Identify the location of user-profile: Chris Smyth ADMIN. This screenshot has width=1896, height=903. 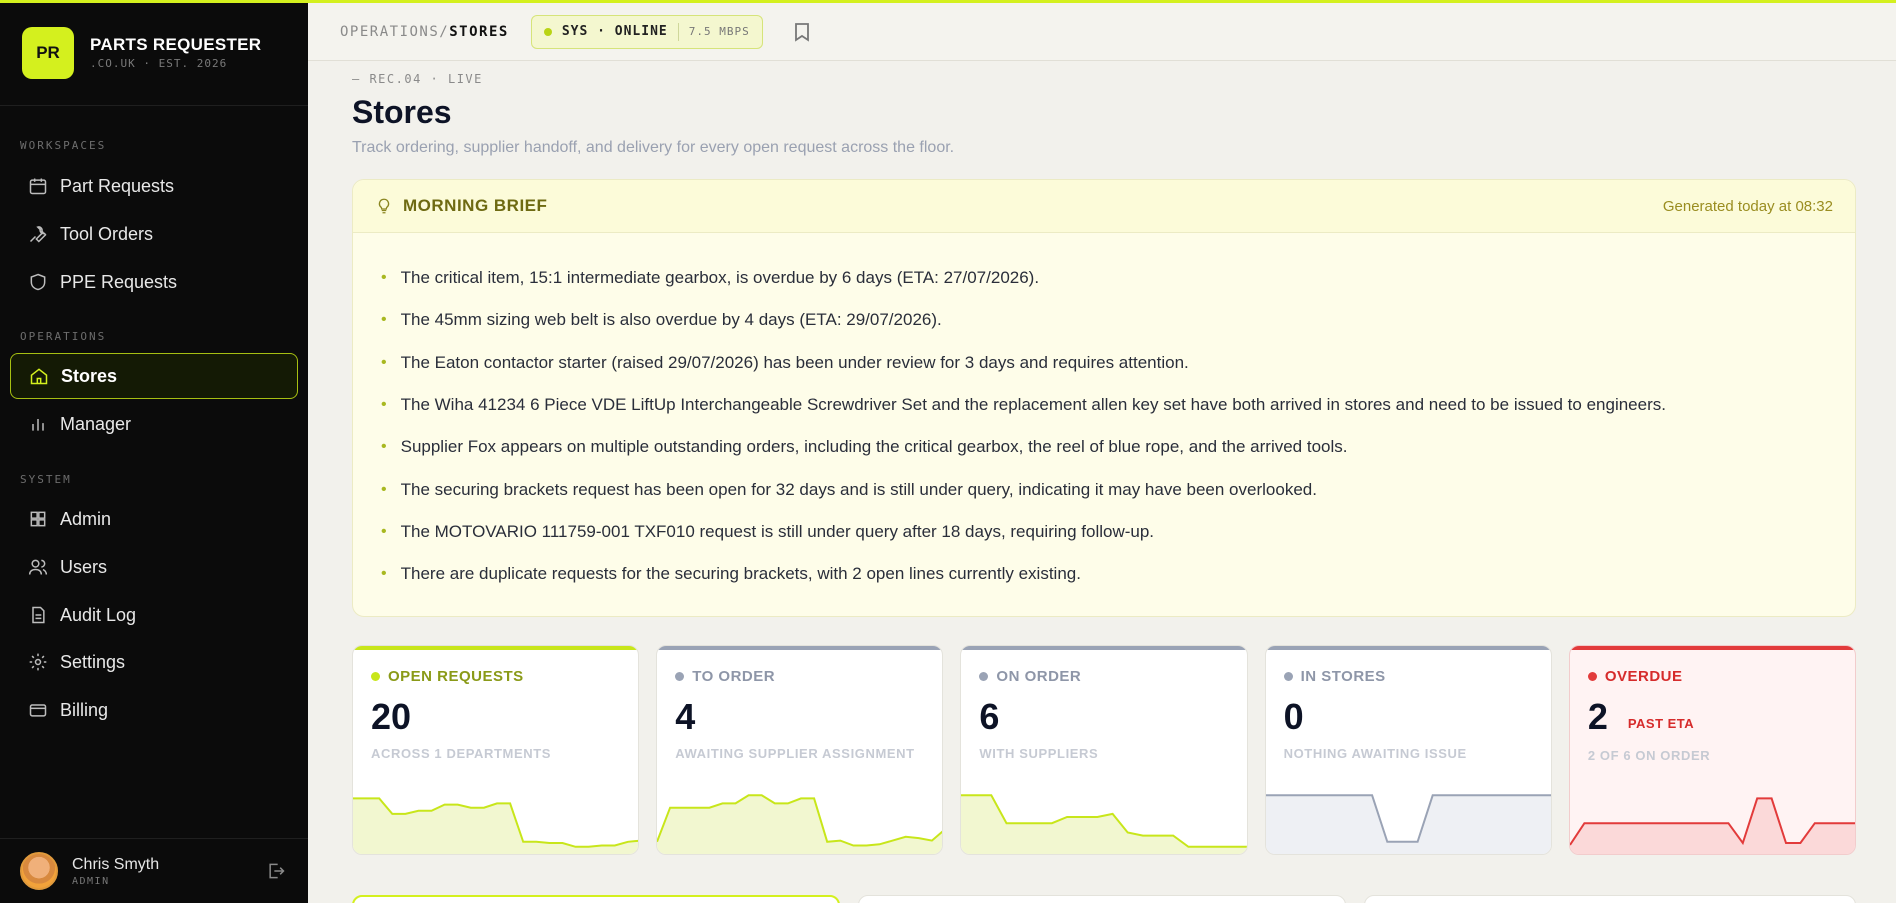
(154, 870).